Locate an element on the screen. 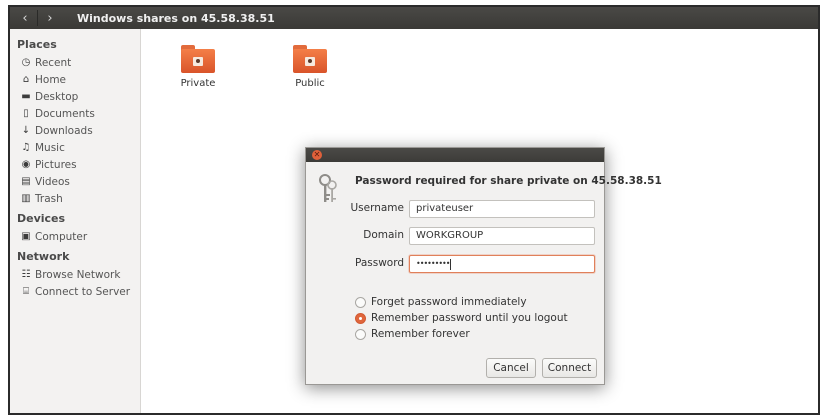 The image size is (828, 419). domain-row: Domain WORKGROUP is located at coordinates (456, 236).